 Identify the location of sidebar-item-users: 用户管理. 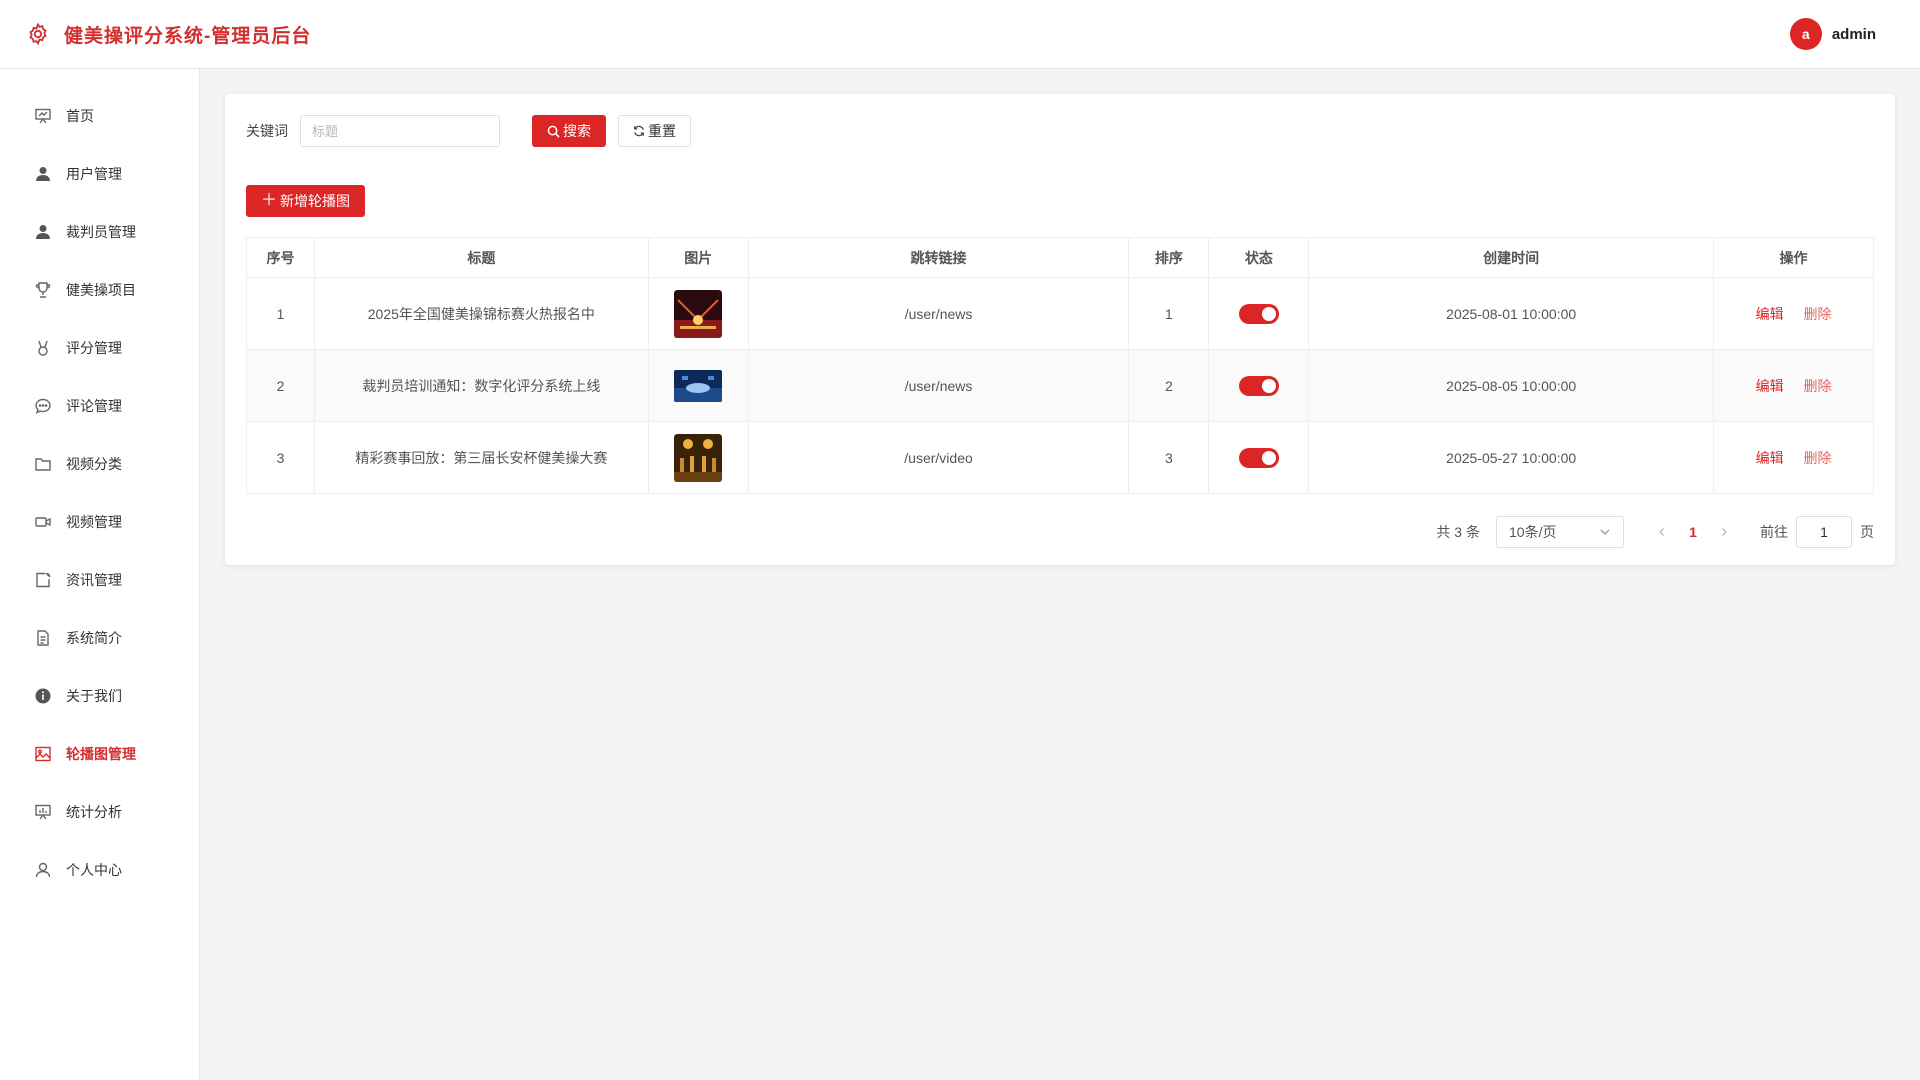
(99, 174).